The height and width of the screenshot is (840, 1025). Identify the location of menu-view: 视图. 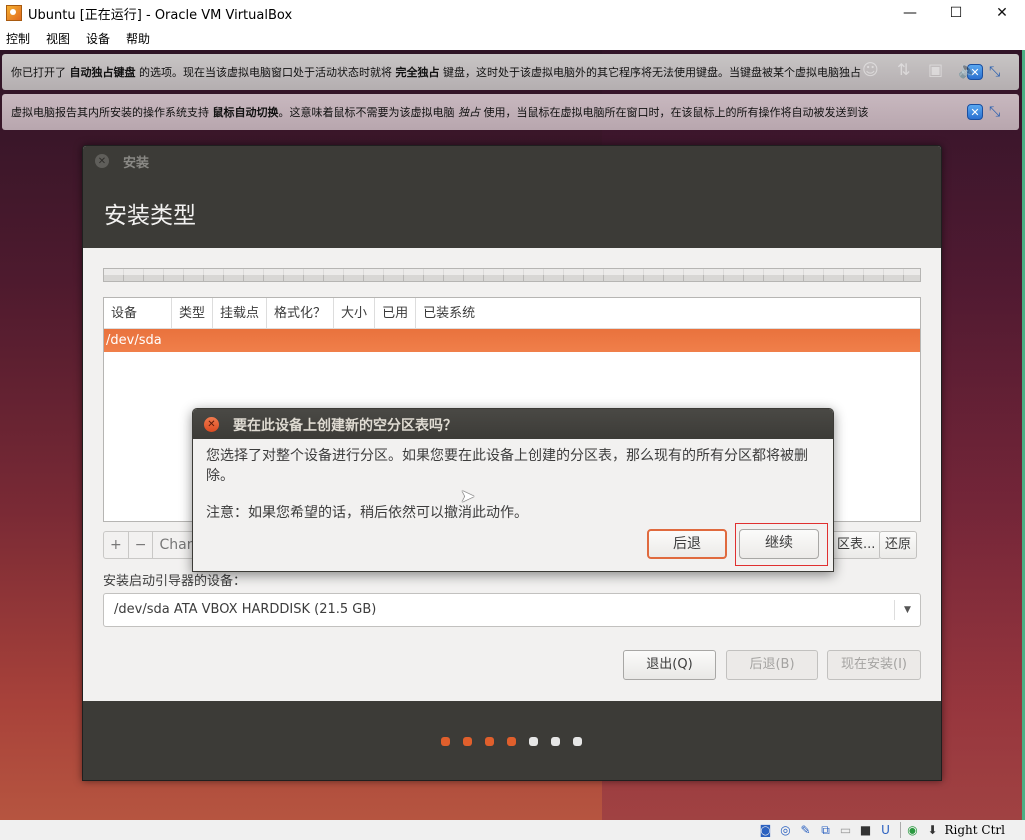
(58, 38).